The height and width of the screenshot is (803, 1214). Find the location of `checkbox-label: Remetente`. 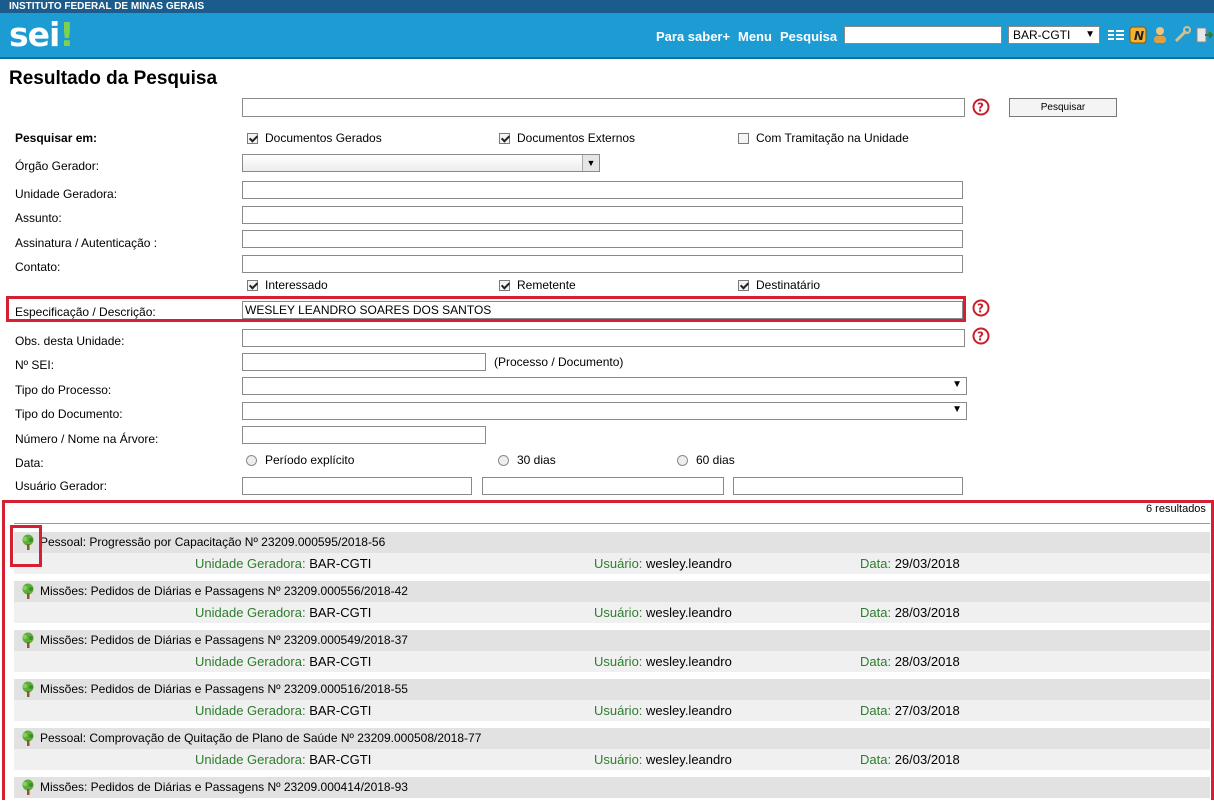

checkbox-label: Remetente is located at coordinates (546, 285).